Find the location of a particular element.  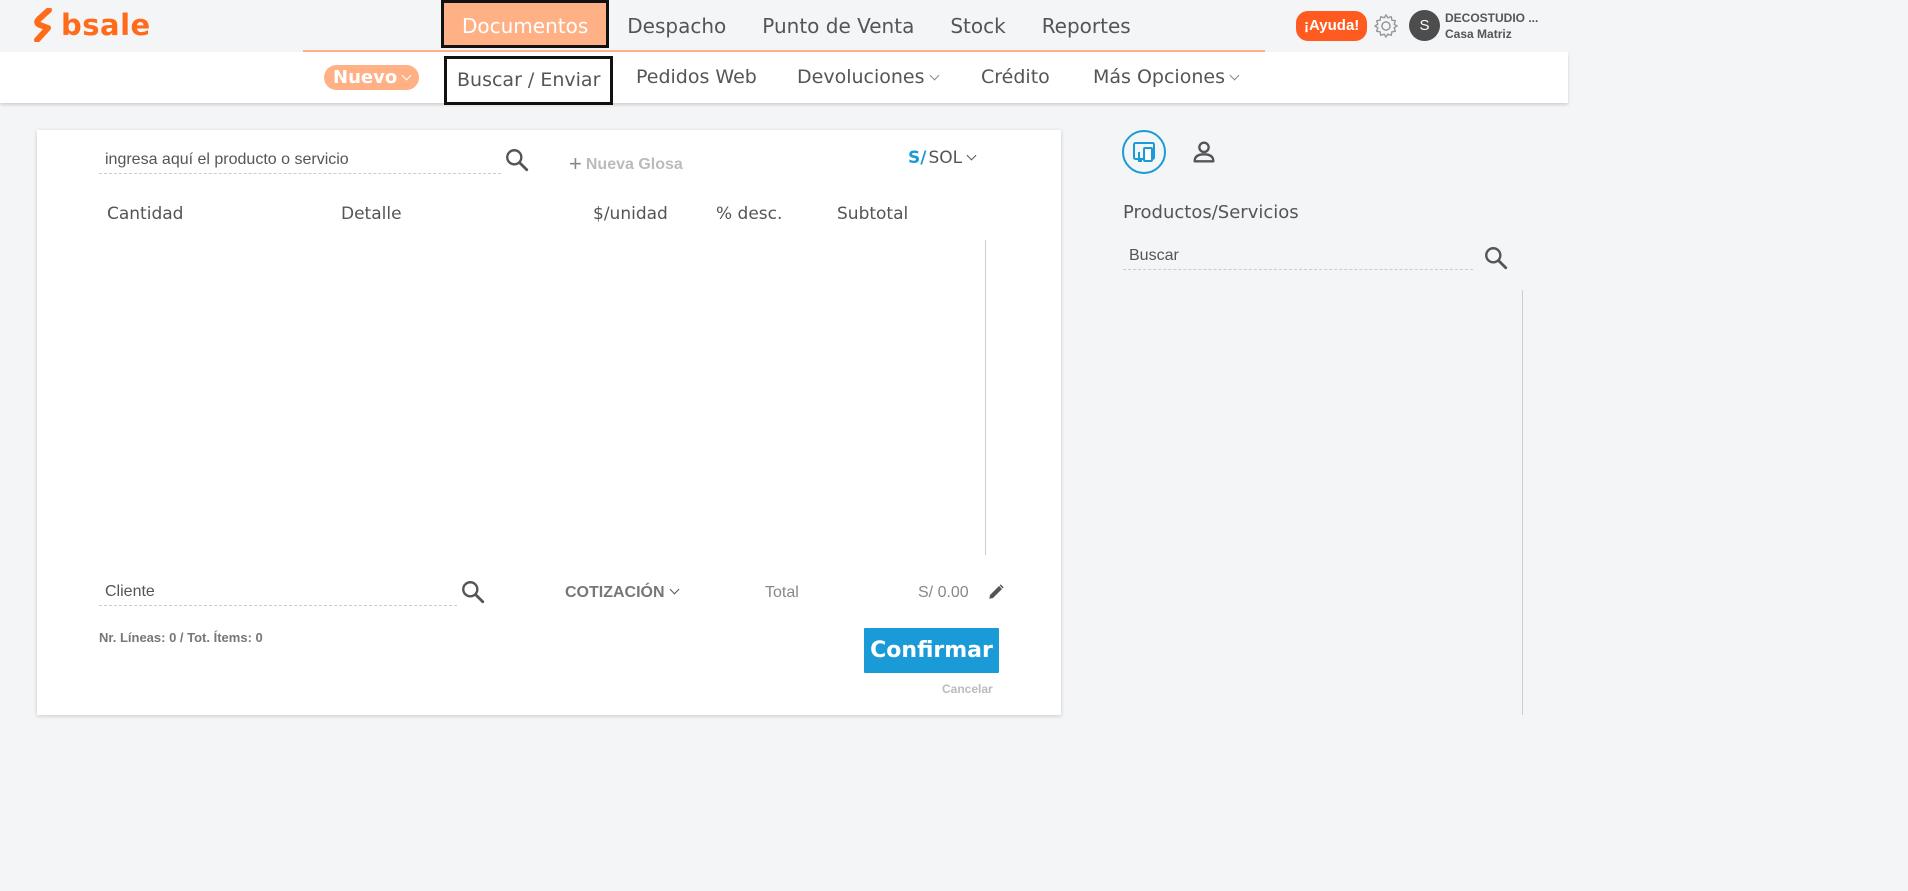

currency-selector: S/SOL is located at coordinates (942, 158).